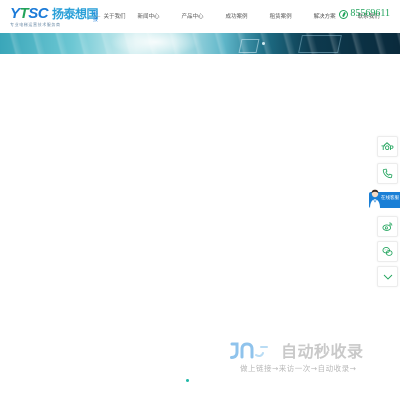 This screenshot has width=400, height=400. I want to click on logo-chinese-name: 扬泰想国, so click(75, 14).